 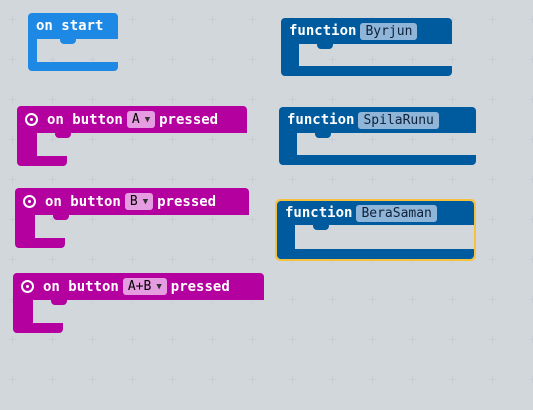 What do you see at coordinates (366, 47) in the screenshot?
I see `function-byrjun-block: function Byrjun` at bounding box center [366, 47].